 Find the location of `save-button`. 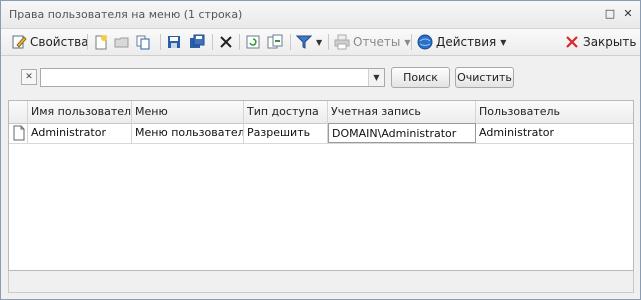

save-button is located at coordinates (174, 42).